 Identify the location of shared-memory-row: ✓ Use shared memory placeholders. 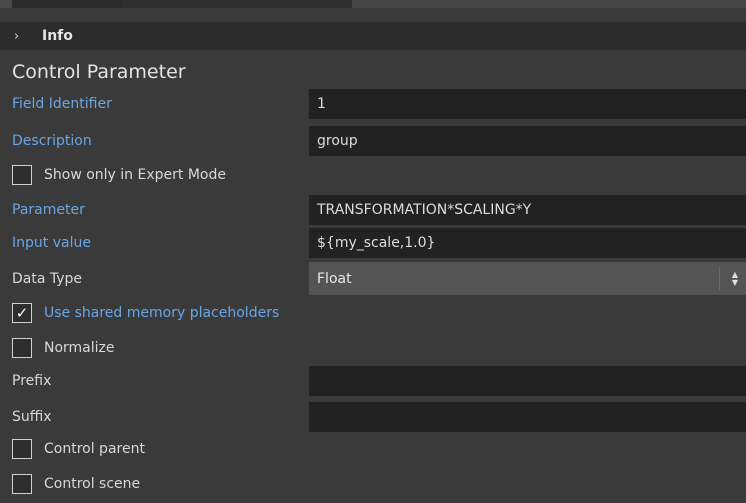
(145, 313).